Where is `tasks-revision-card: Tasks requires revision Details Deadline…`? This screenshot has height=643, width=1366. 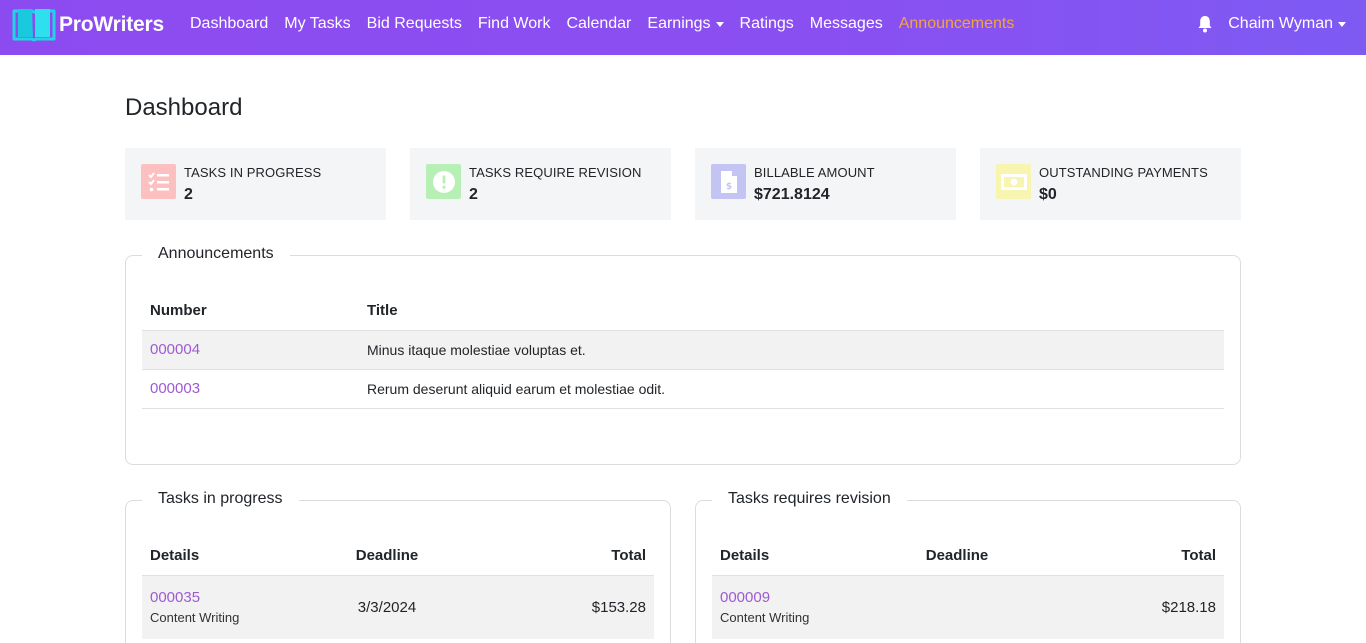
tasks-revision-card: Tasks requires revision Details Deadline… is located at coordinates (968, 566).